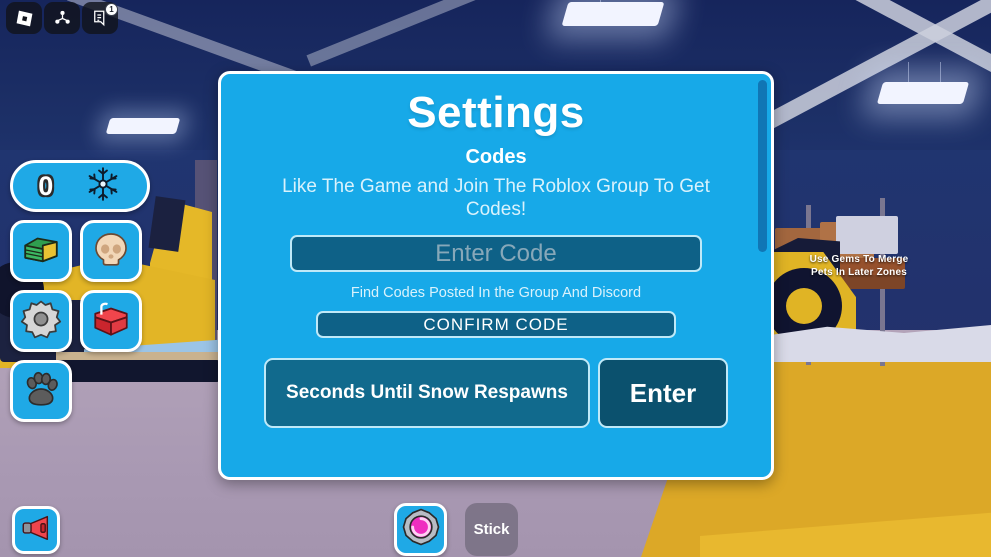  Describe the element at coordinates (867, 235) in the screenshot. I see `crate` at that location.